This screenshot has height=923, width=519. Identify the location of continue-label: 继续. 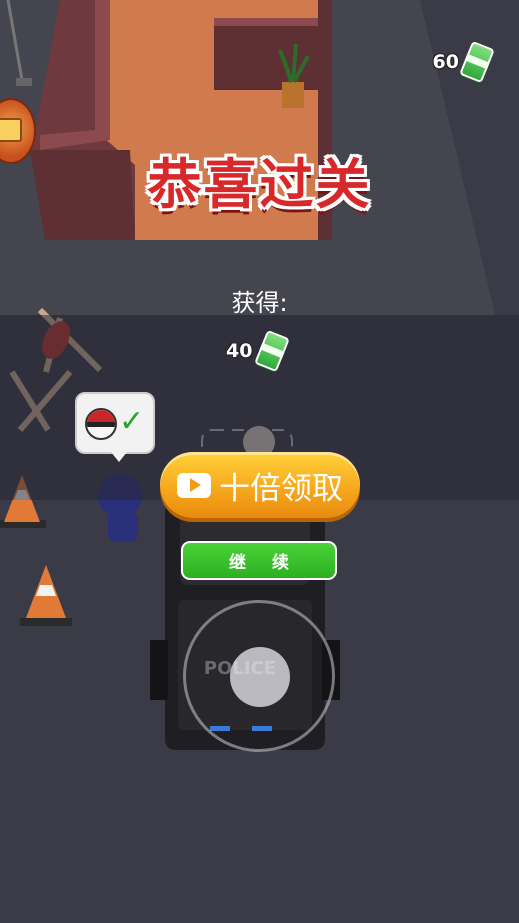
(259, 560).